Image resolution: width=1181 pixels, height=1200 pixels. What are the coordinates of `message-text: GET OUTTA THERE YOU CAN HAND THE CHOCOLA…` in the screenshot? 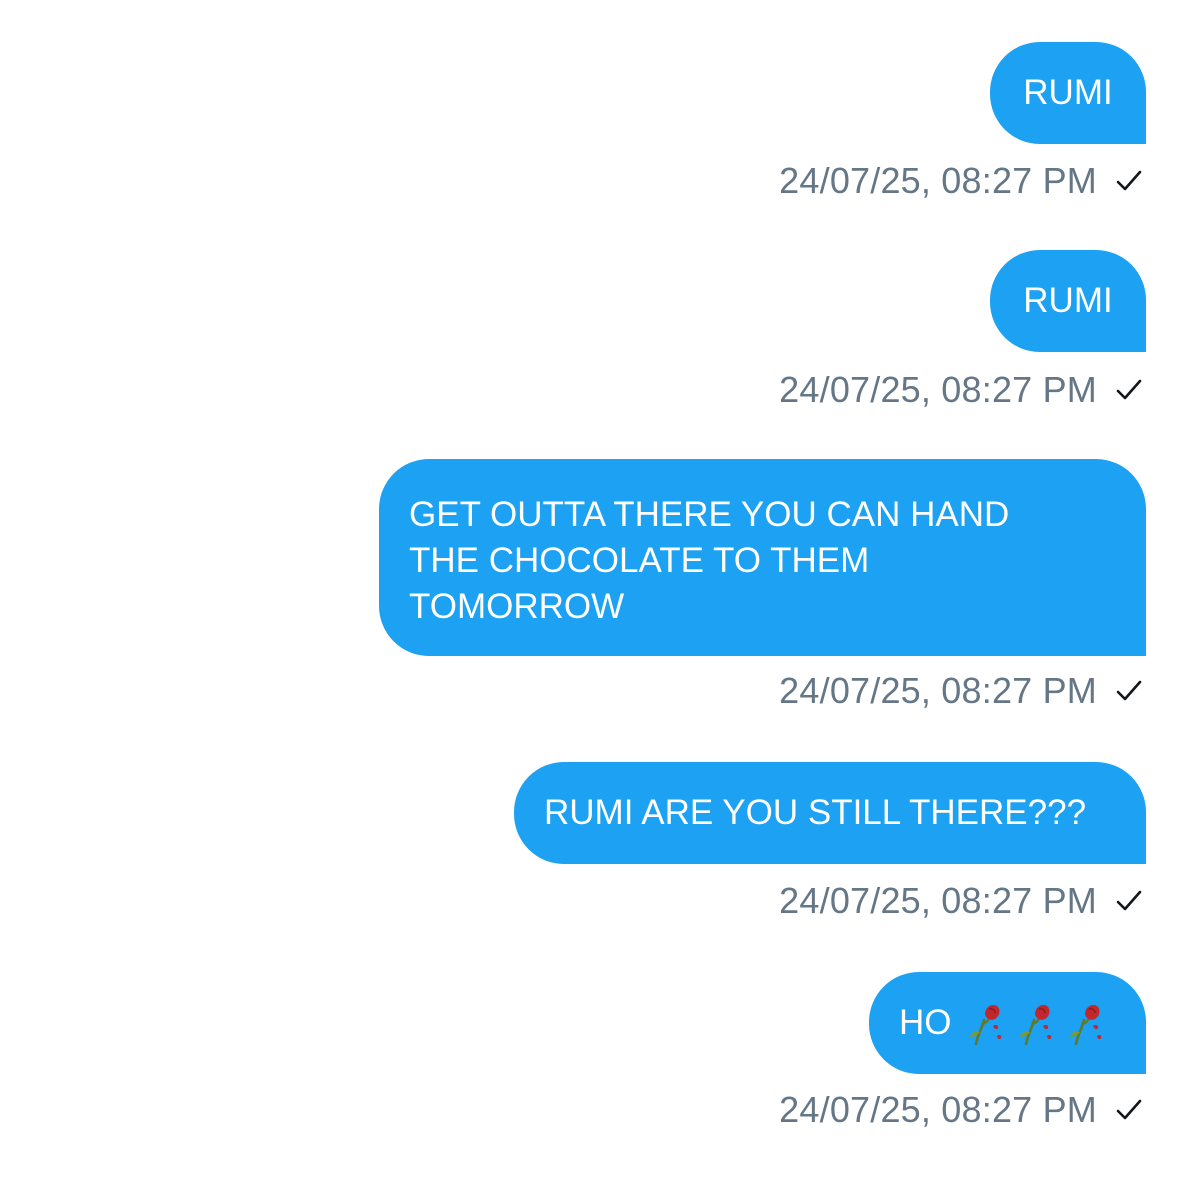 It's located at (709, 560).